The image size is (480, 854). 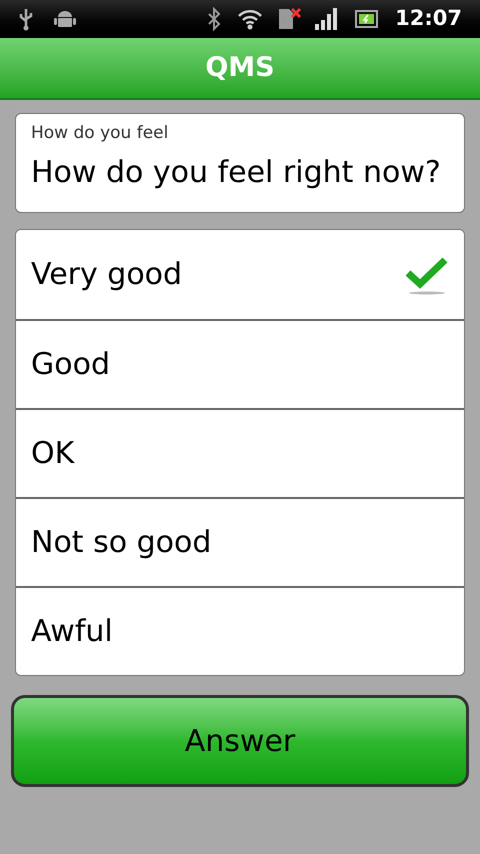 I want to click on option-label: OK, so click(x=53, y=454).